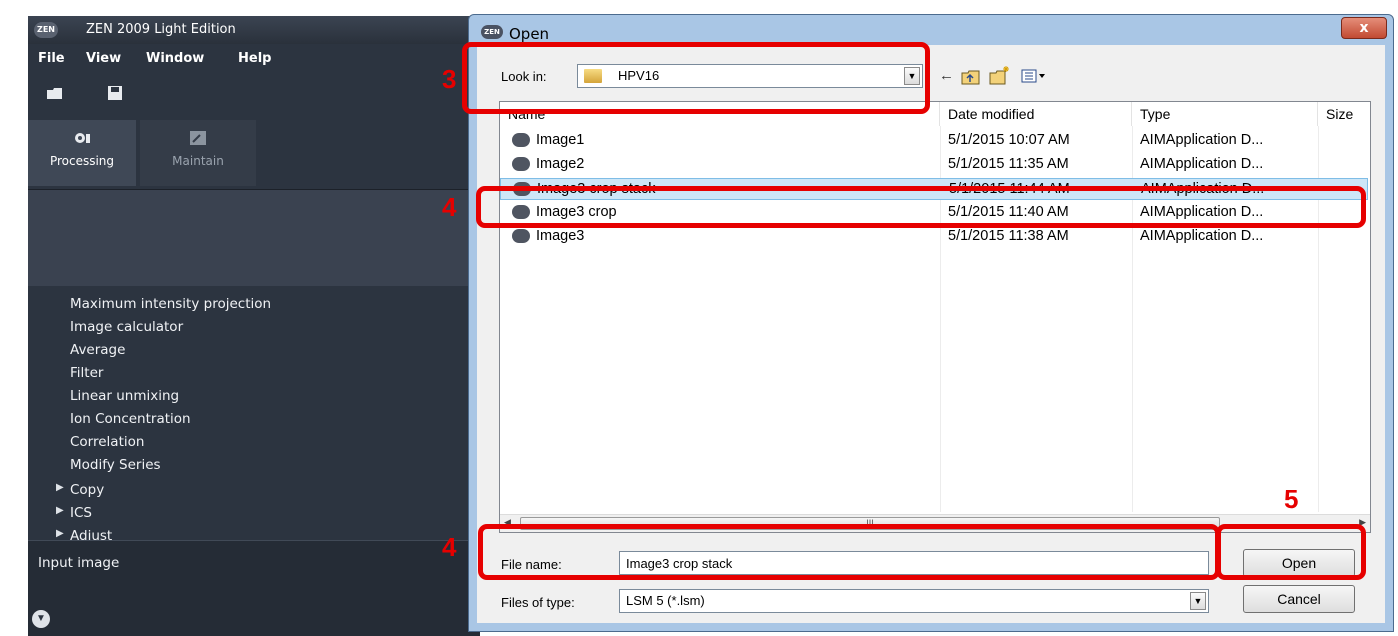  What do you see at coordinates (538, 602) in the screenshot?
I see `files-of-type-label: Files of type:` at bounding box center [538, 602].